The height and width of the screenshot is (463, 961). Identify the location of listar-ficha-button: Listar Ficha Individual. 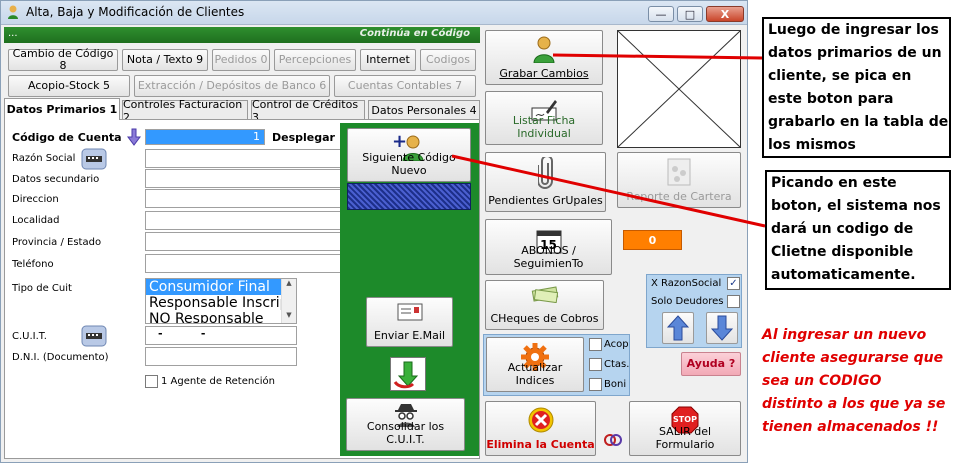
(544, 118).